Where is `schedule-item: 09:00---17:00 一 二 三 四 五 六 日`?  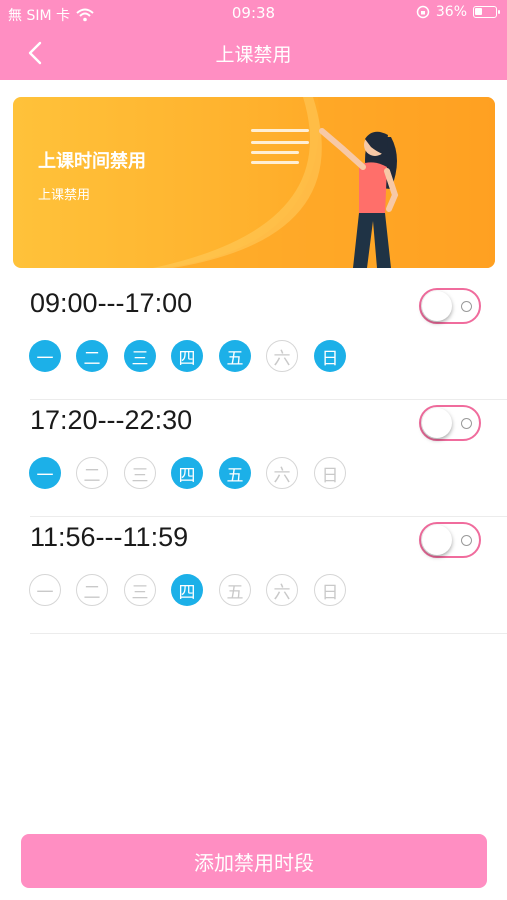 schedule-item: 09:00---17:00 一 二 三 四 五 六 日 is located at coordinates (253, 341).